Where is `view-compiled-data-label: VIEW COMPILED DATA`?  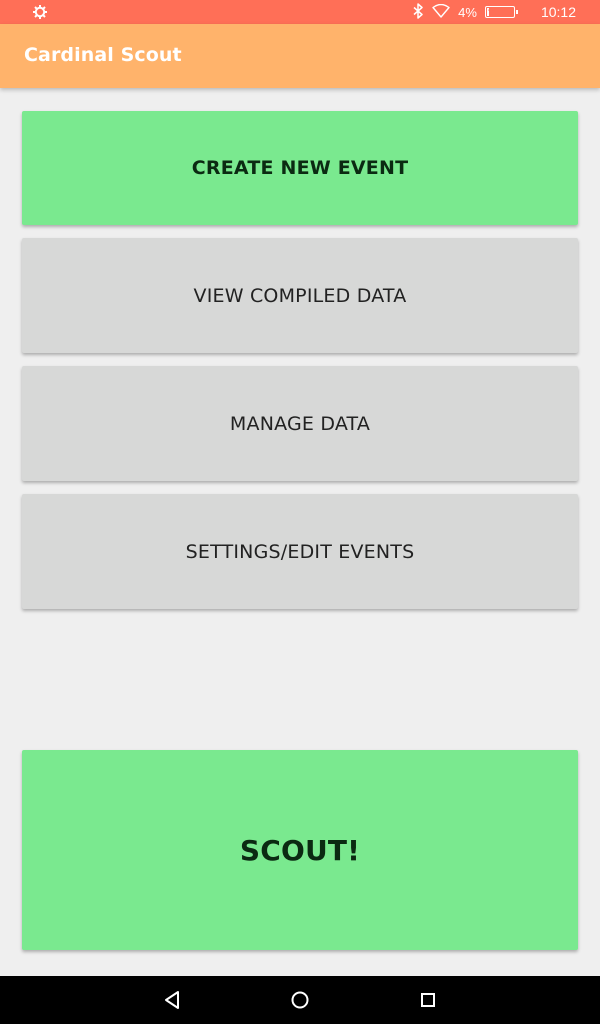
view-compiled-data-label: VIEW COMPILED DATA is located at coordinates (300, 295).